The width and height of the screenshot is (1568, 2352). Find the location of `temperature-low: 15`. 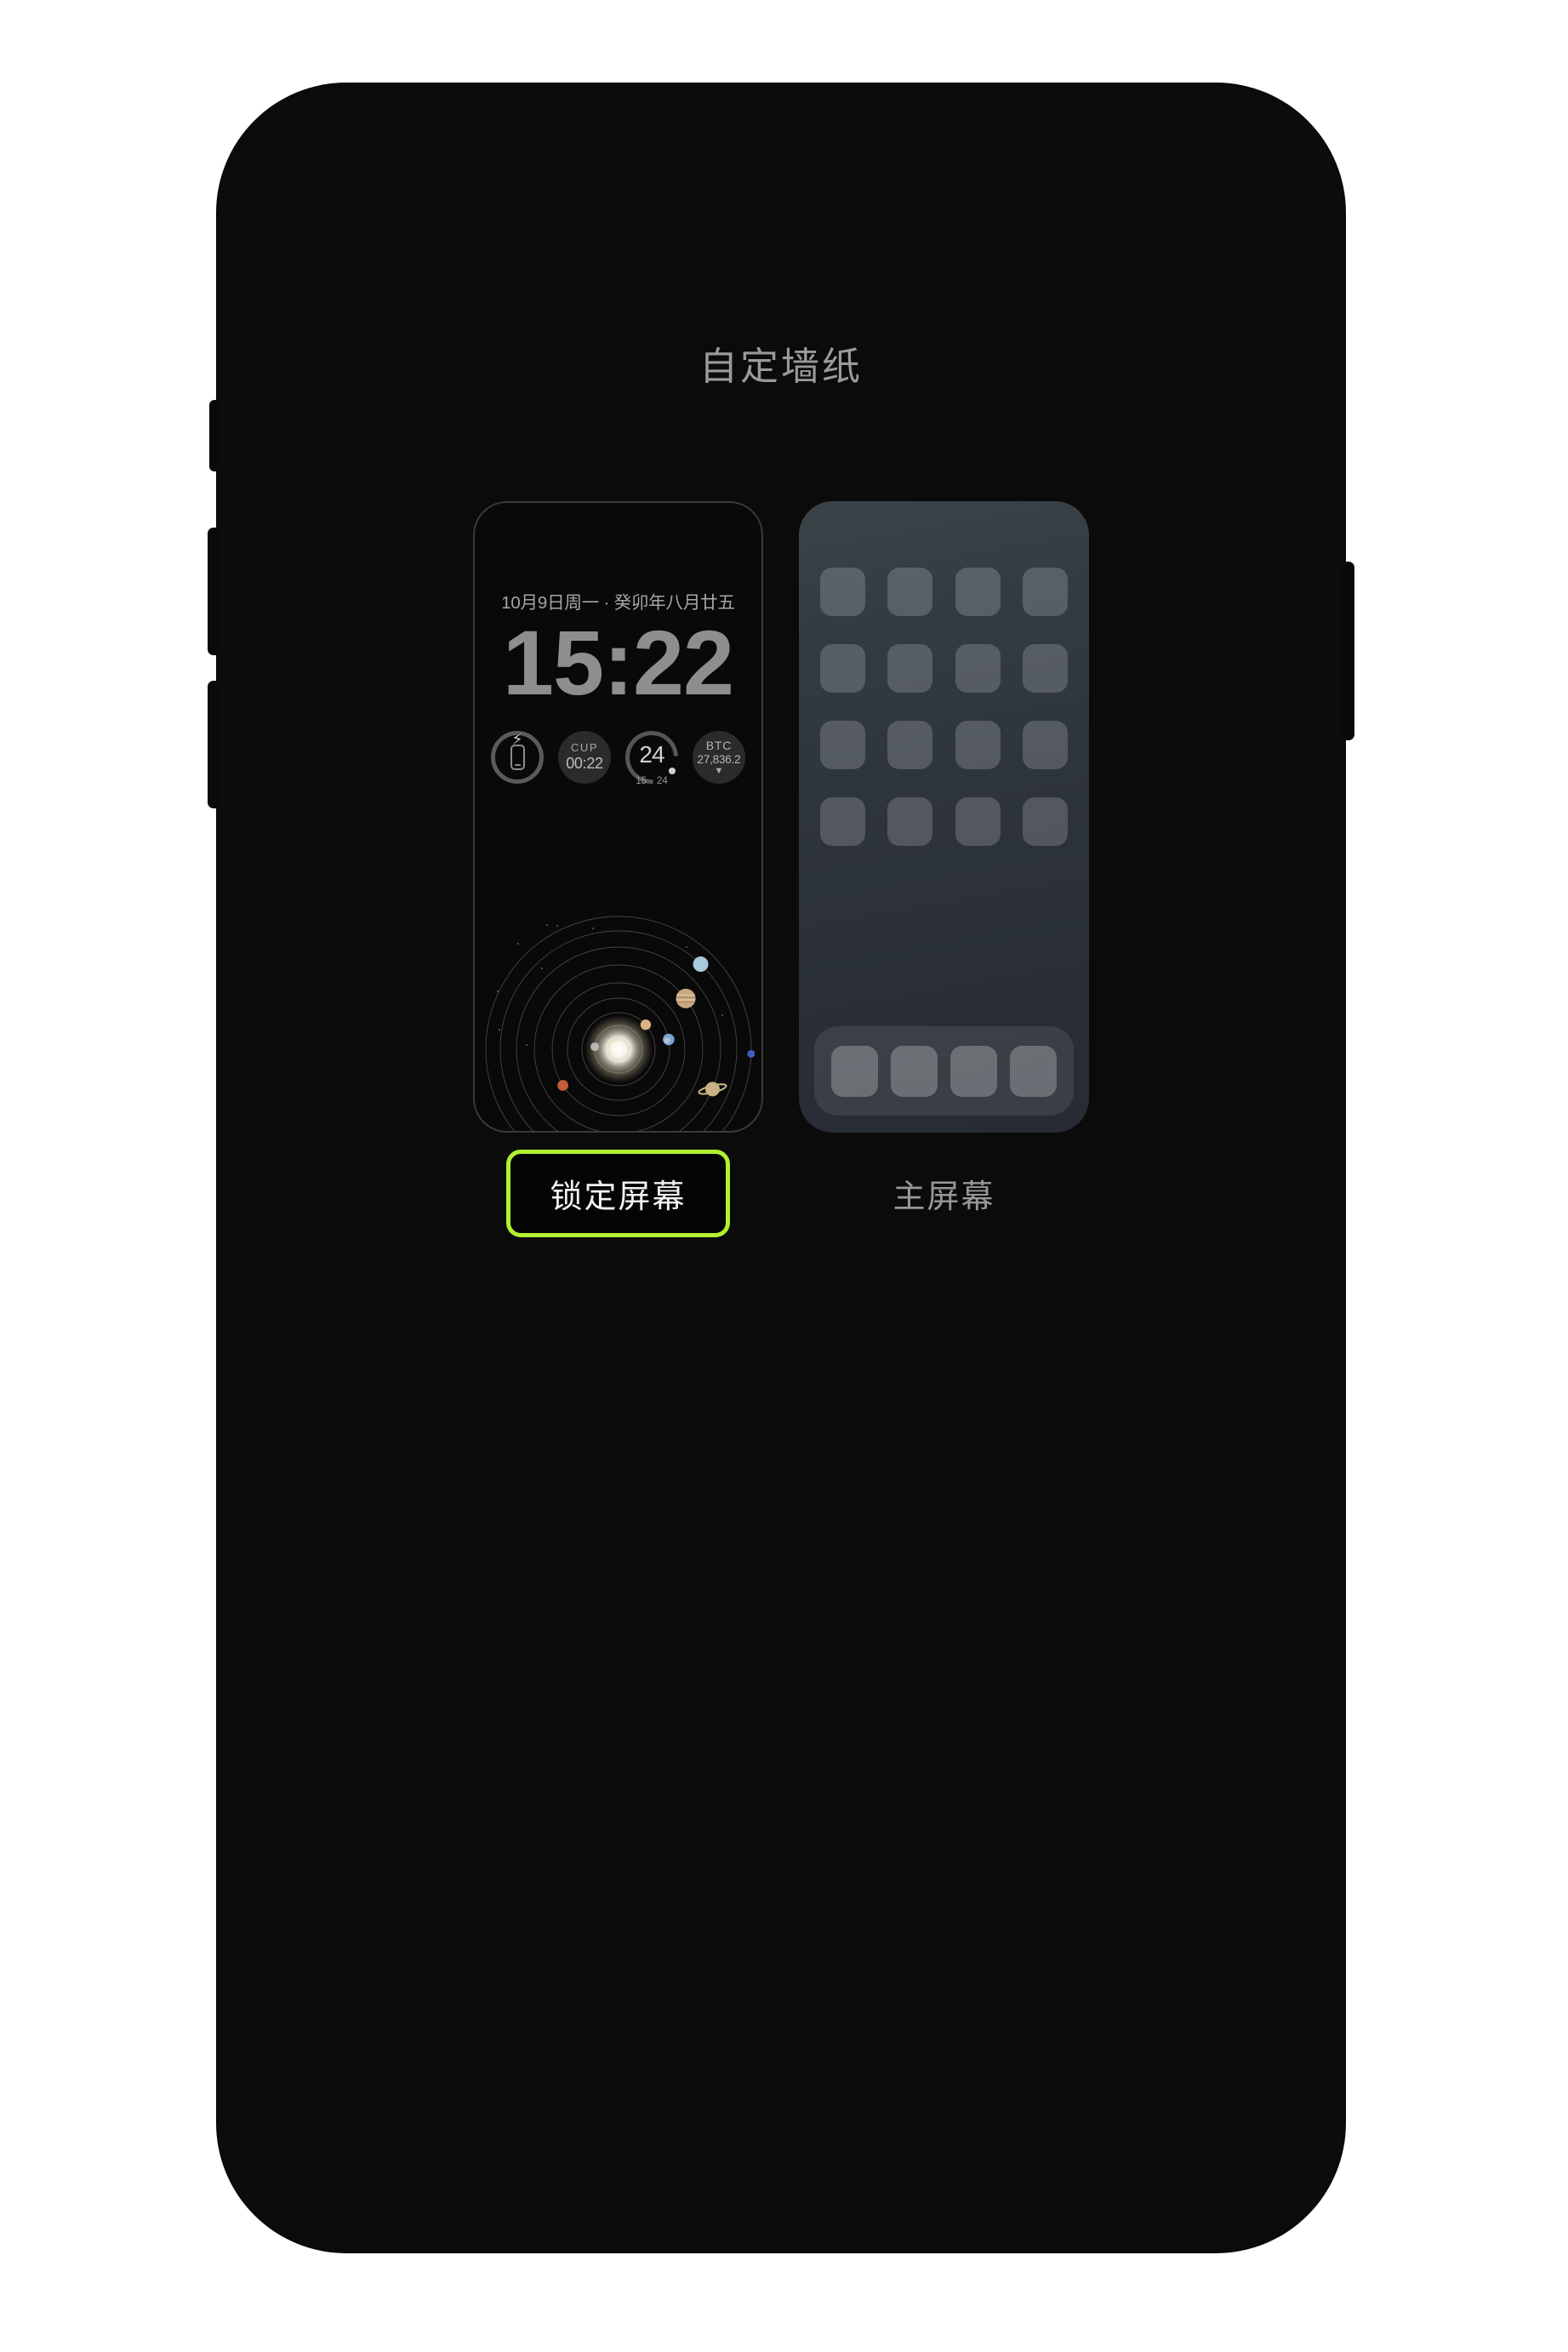

temperature-low: 15 is located at coordinates (641, 781).